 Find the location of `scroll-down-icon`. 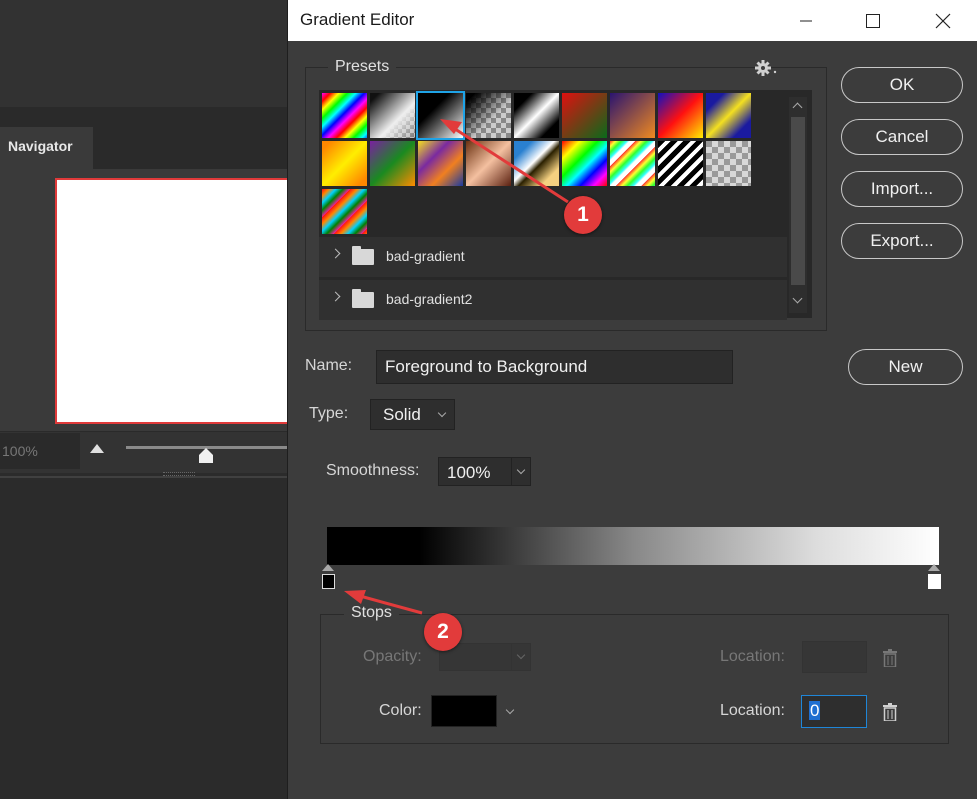

scroll-down-icon is located at coordinates (797, 298).